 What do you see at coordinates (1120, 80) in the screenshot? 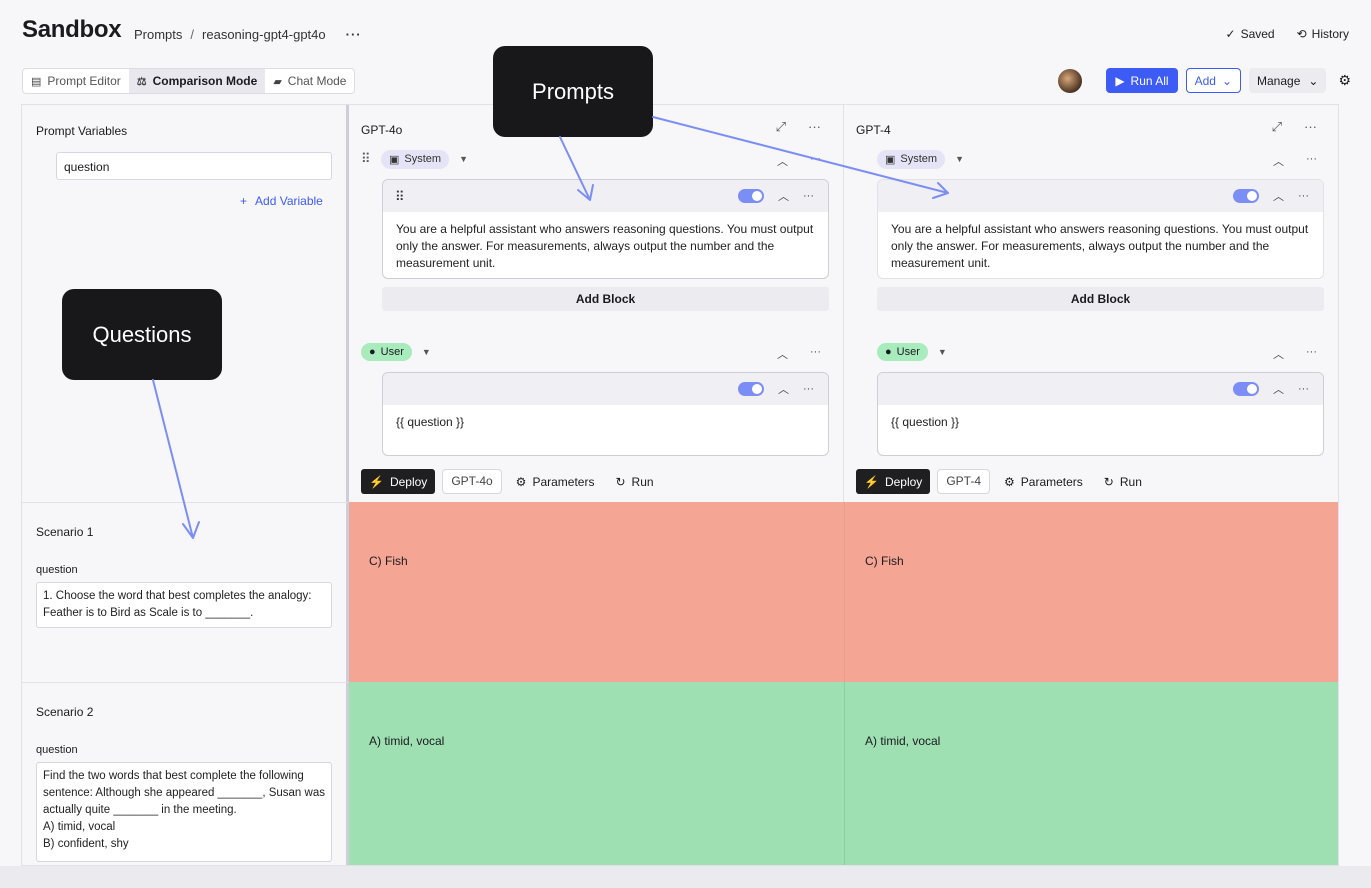
I see `play-icon: ▶` at bounding box center [1120, 80].